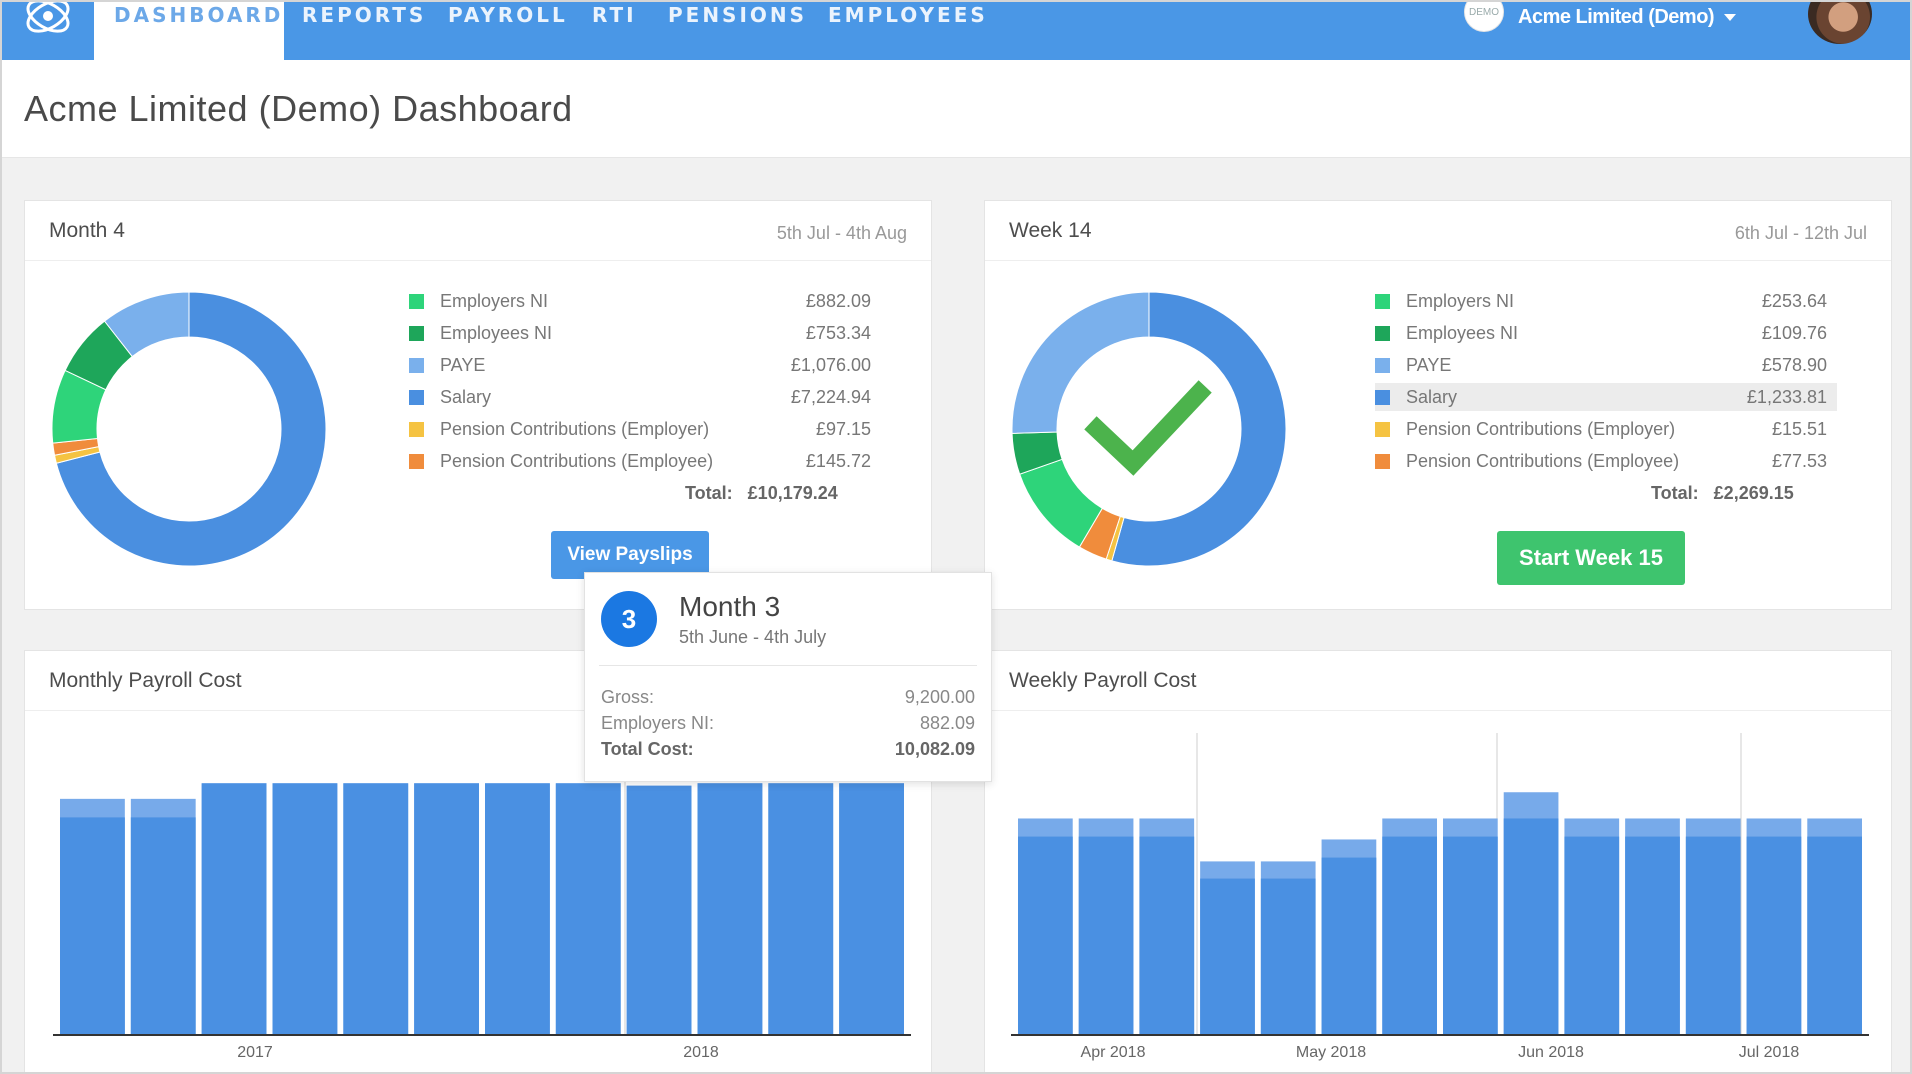  I want to click on week-total: Total: £2,269.15, so click(1722, 493).